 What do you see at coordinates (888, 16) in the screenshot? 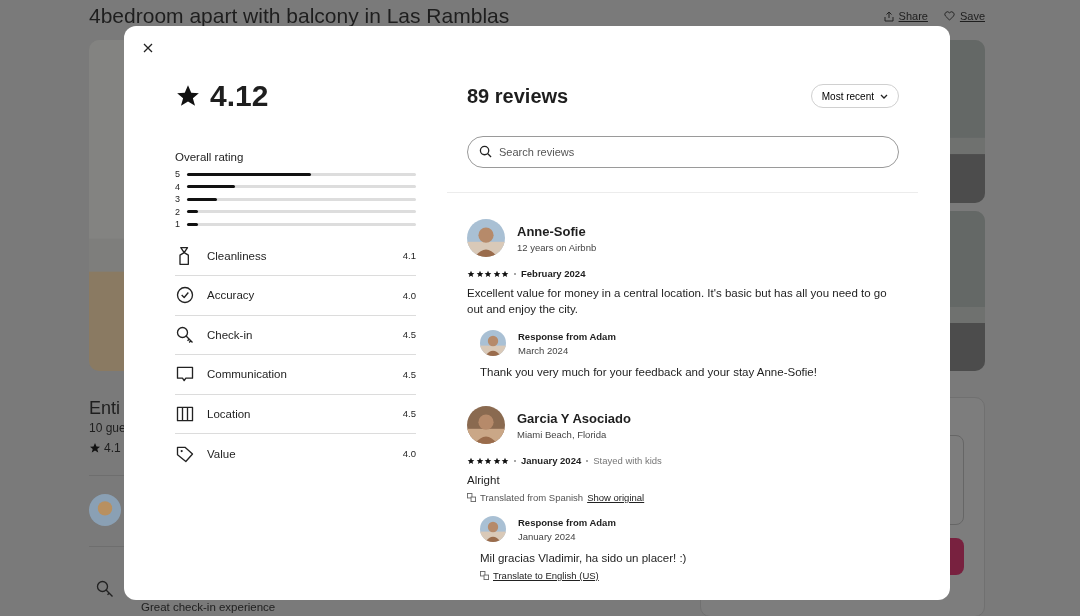
I see `share-icon` at bounding box center [888, 16].